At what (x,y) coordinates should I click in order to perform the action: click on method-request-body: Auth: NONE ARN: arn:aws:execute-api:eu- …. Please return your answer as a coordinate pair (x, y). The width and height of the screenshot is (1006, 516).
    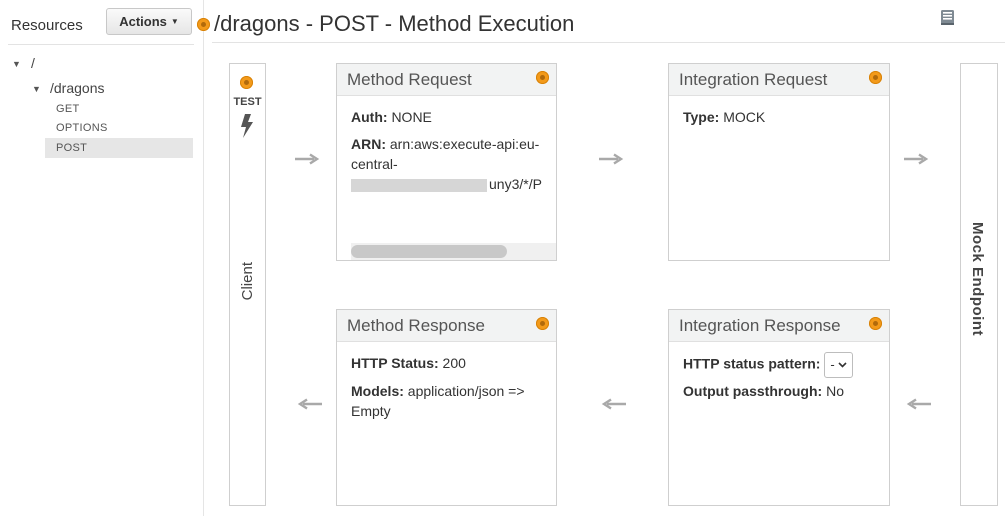
    Looking at the image, I should click on (446, 145).